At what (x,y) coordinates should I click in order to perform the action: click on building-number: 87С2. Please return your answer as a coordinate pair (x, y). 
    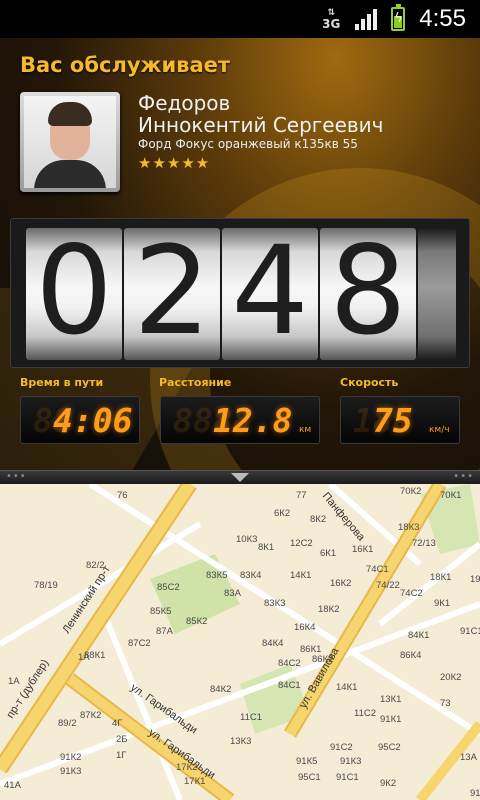
    Looking at the image, I should click on (139, 643).